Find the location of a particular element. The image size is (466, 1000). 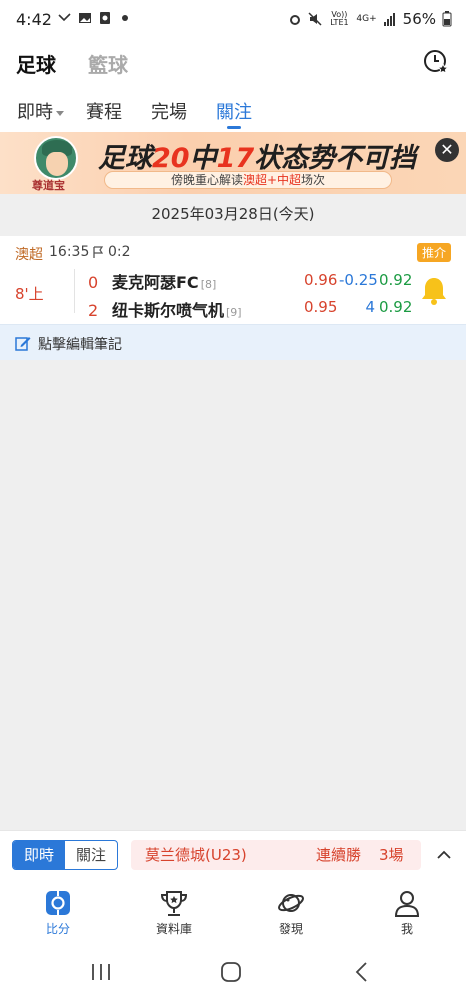

gallery-icon is located at coordinates (85, 18).